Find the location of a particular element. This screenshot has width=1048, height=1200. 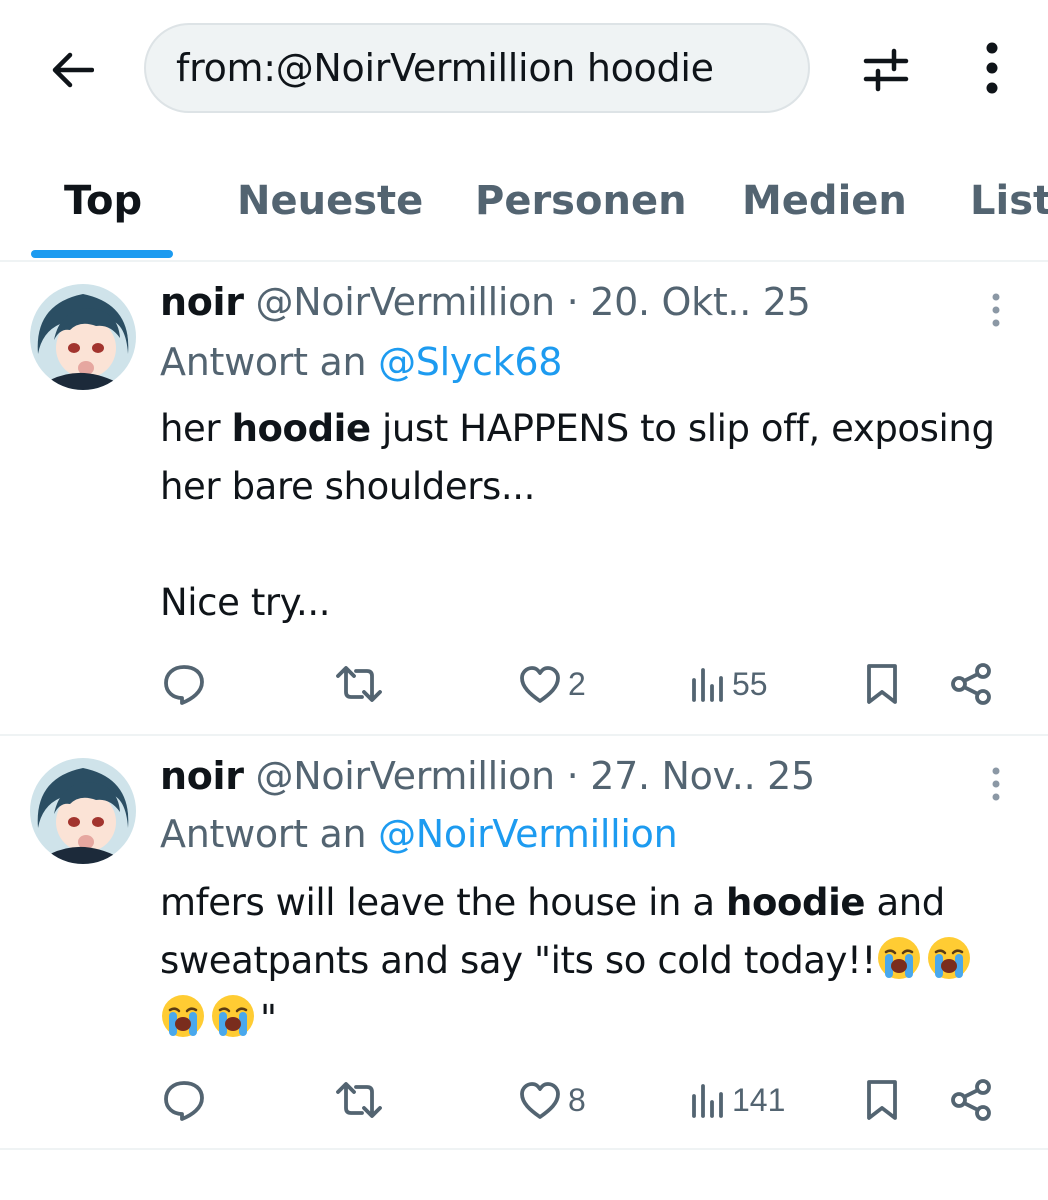

tweet-actions: 8 141 is located at coordinates (524, 1100).